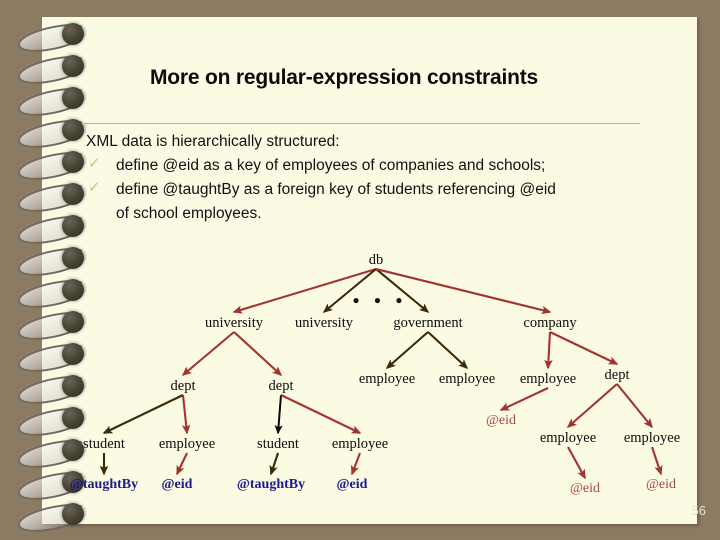 This screenshot has height=540, width=720. Describe the element at coordinates (576, 463) in the screenshot. I see `tree-edge-cde1-cde1eid` at that location.